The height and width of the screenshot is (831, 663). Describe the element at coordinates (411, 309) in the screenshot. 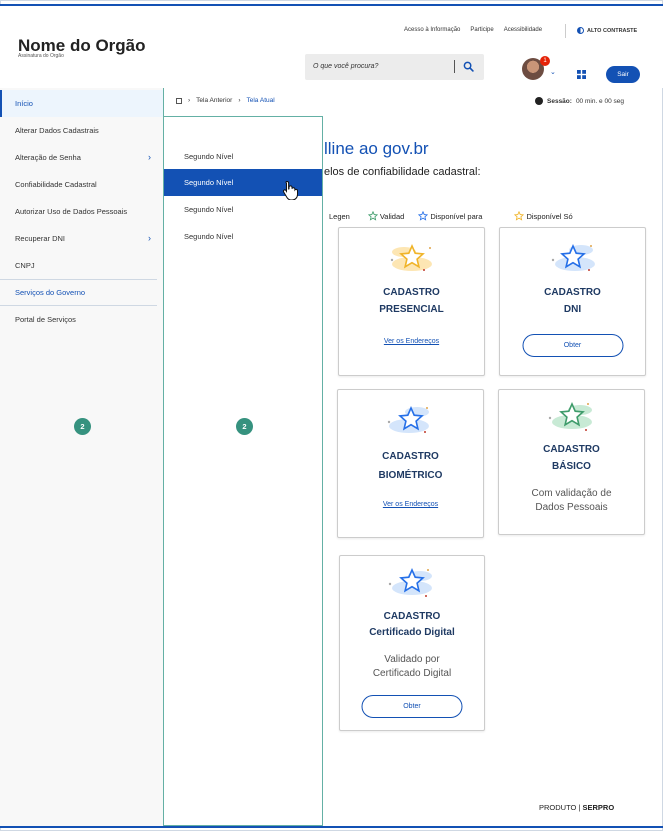

I see `card-title: PRESENCIAL` at that location.